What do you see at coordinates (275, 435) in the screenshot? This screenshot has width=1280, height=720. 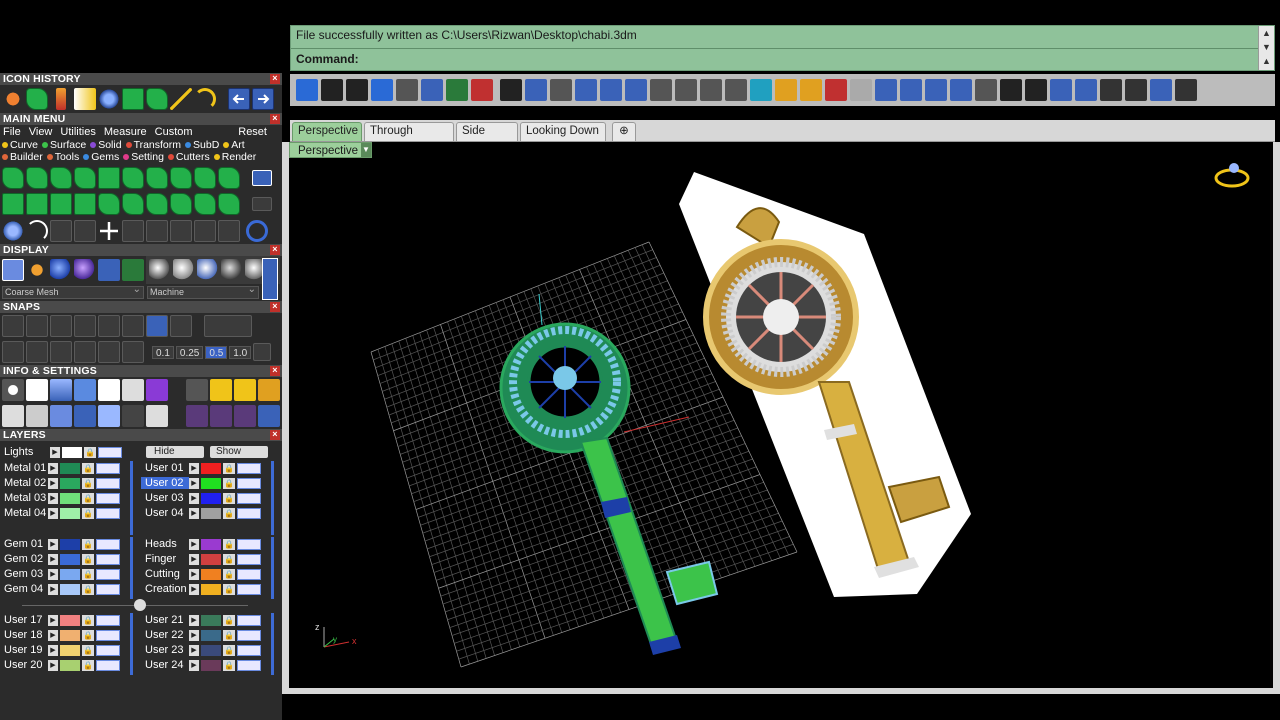 I see `close-icon: ×` at bounding box center [275, 435].